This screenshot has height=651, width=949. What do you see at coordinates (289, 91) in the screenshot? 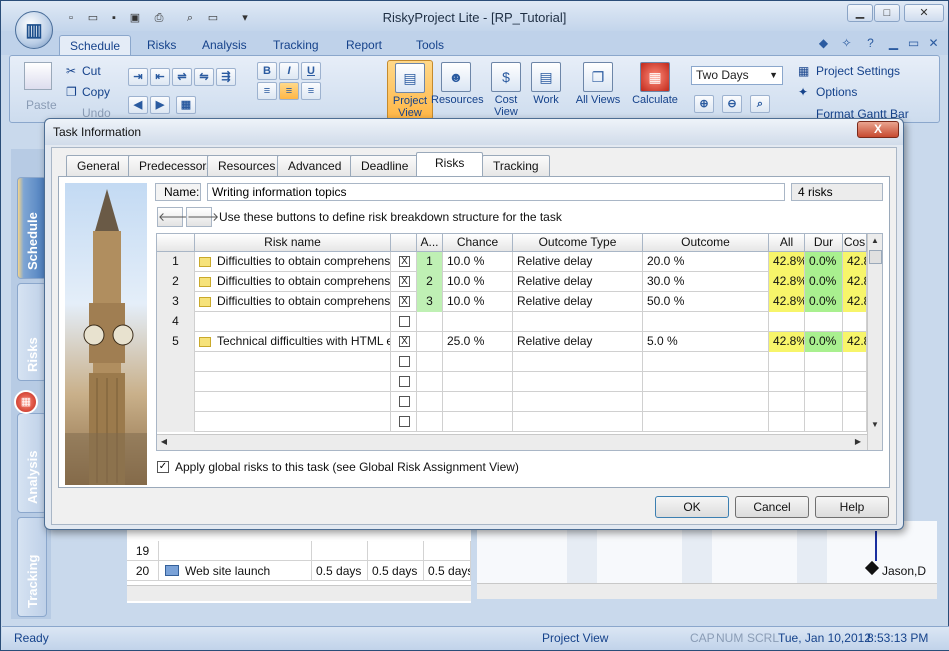
I see `align-center-icon: ≡` at bounding box center [289, 91].